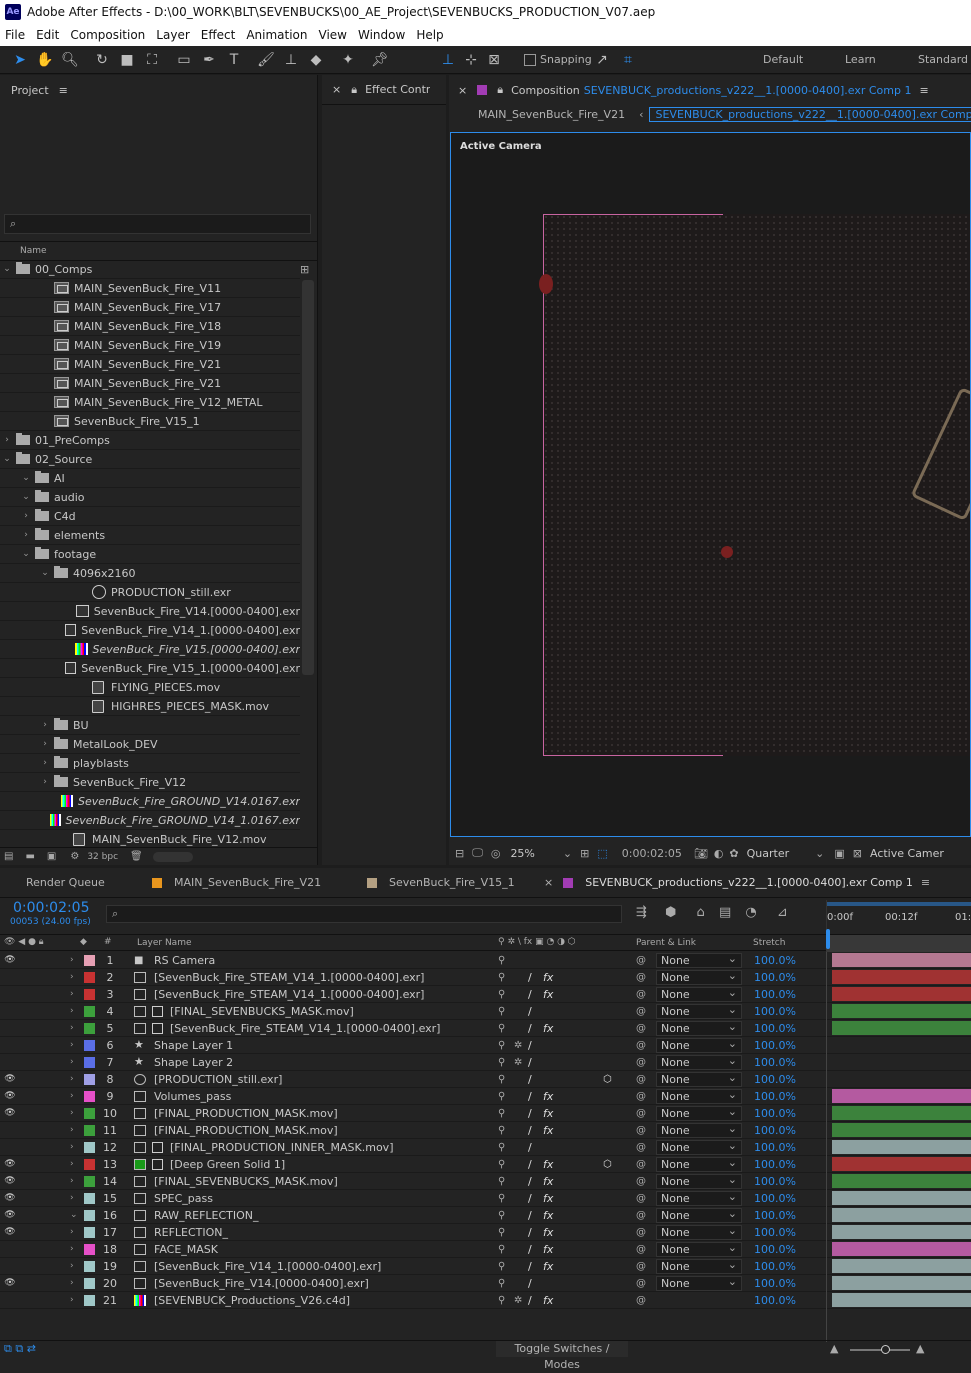  Describe the element at coordinates (150, 402) in the screenshot. I see `project-item: MAIN_SevenBuck_Fire_V12_METAL` at that location.